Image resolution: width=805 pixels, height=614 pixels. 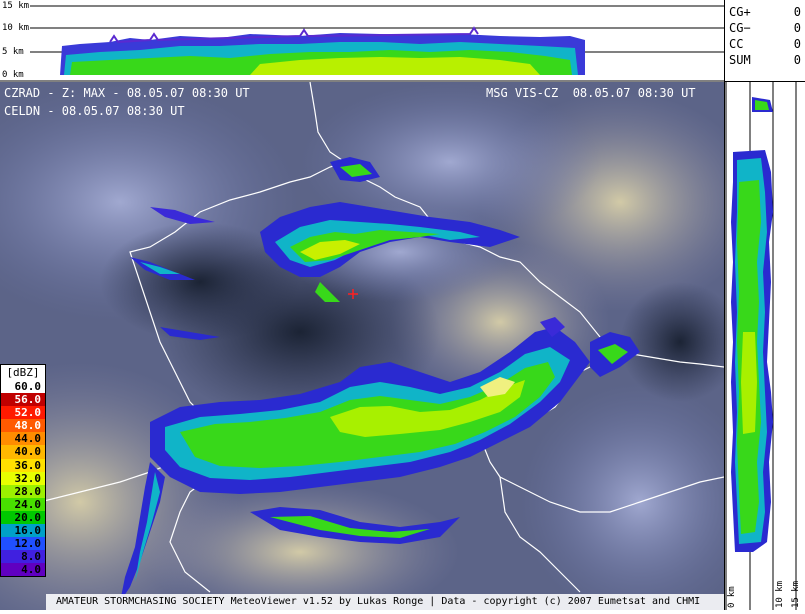 I want to click on legend-level: 32.0, so click(x=23, y=478).